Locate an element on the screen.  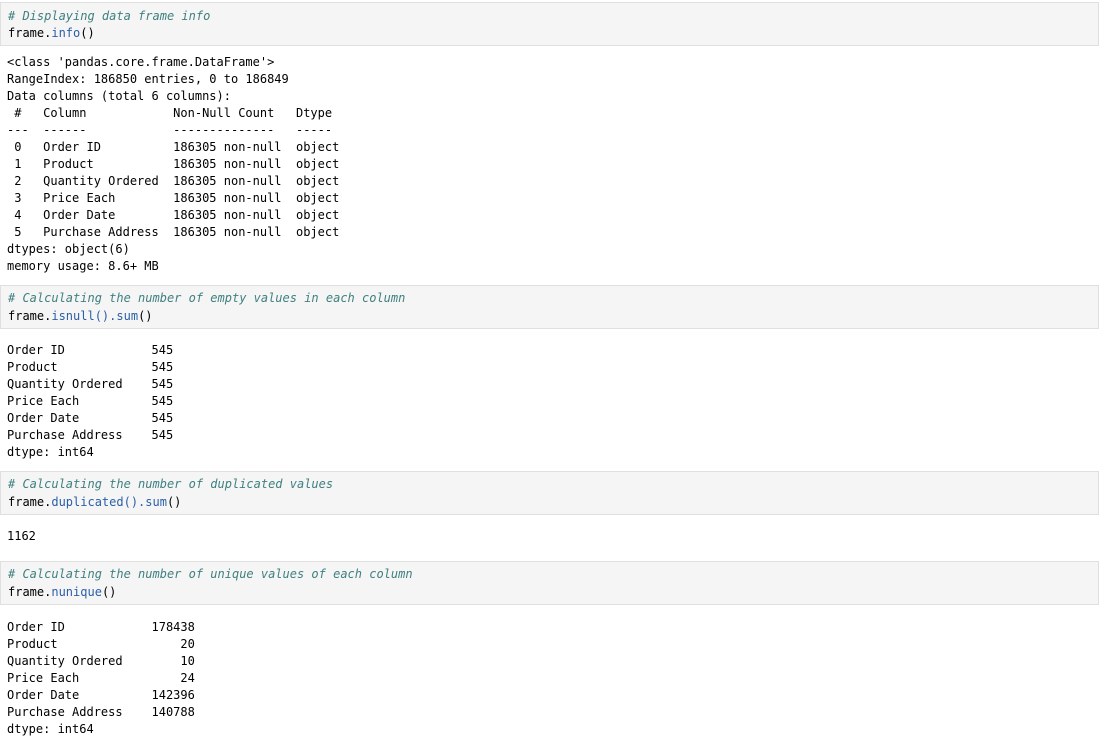
output-line: 1162 is located at coordinates (21, 536).